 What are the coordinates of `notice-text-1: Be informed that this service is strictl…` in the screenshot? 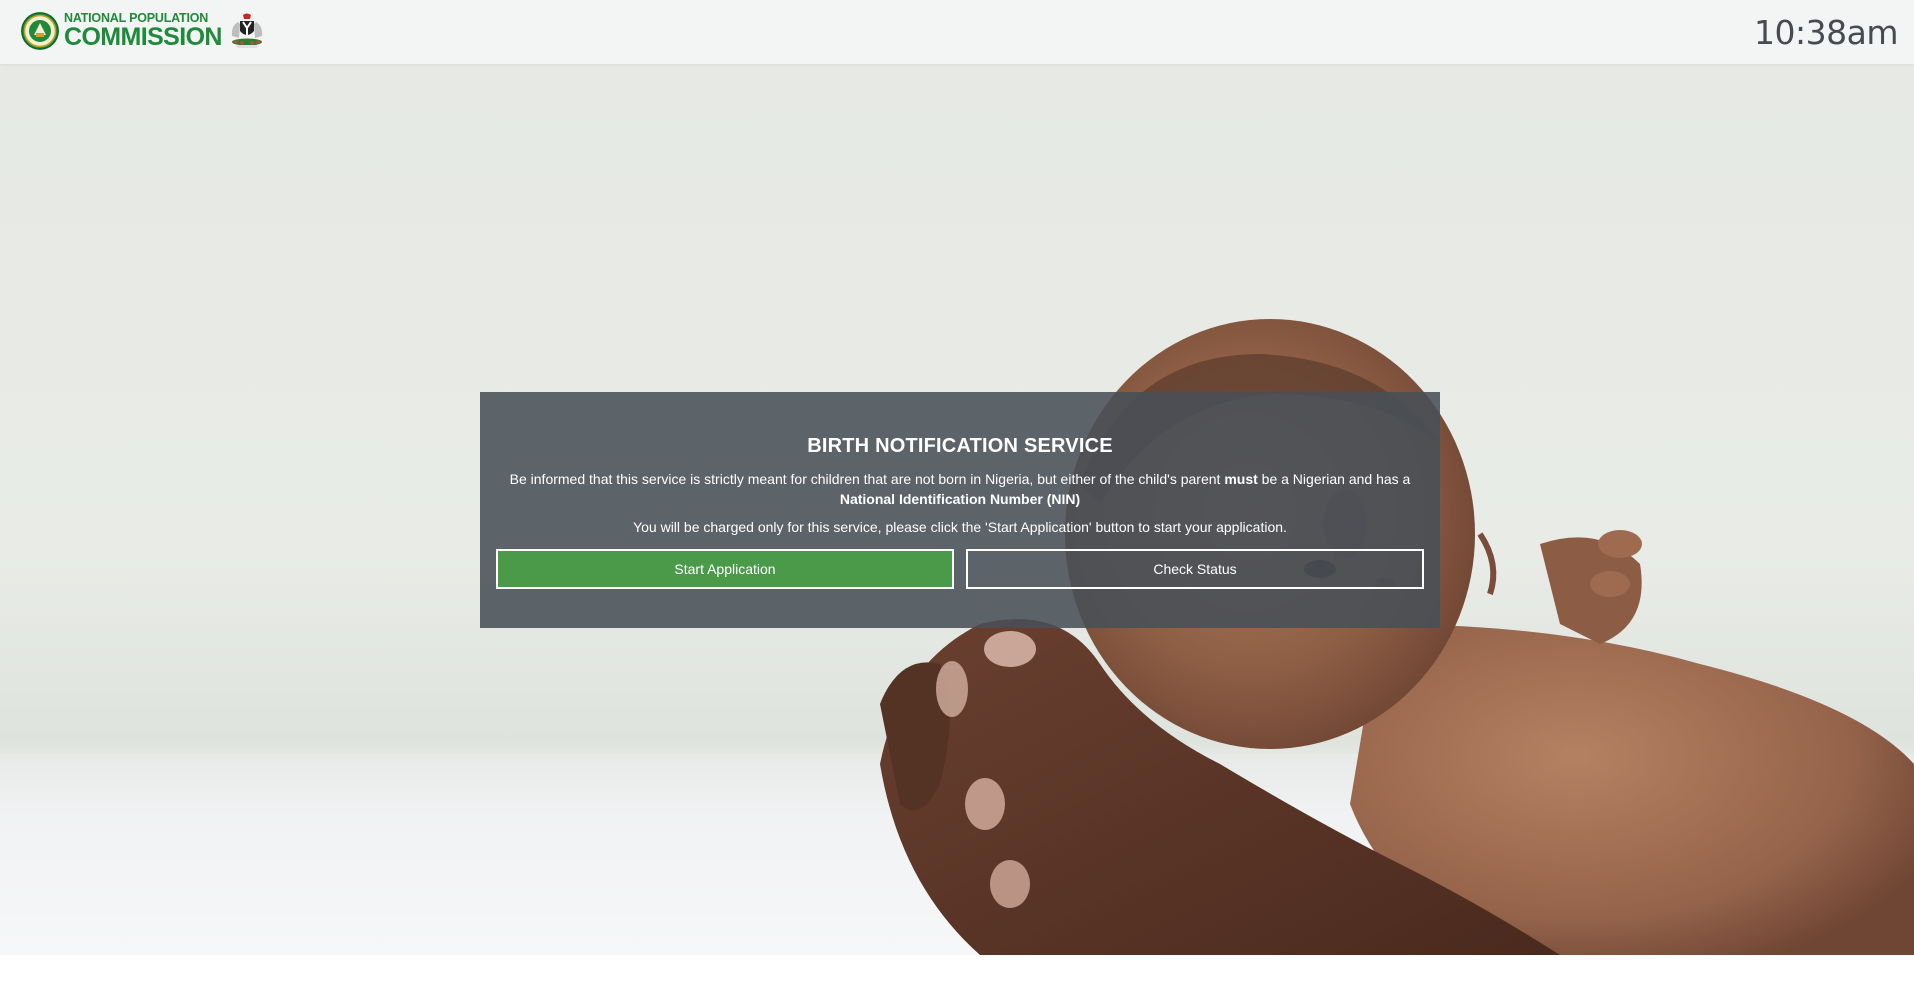 It's located at (865, 479).